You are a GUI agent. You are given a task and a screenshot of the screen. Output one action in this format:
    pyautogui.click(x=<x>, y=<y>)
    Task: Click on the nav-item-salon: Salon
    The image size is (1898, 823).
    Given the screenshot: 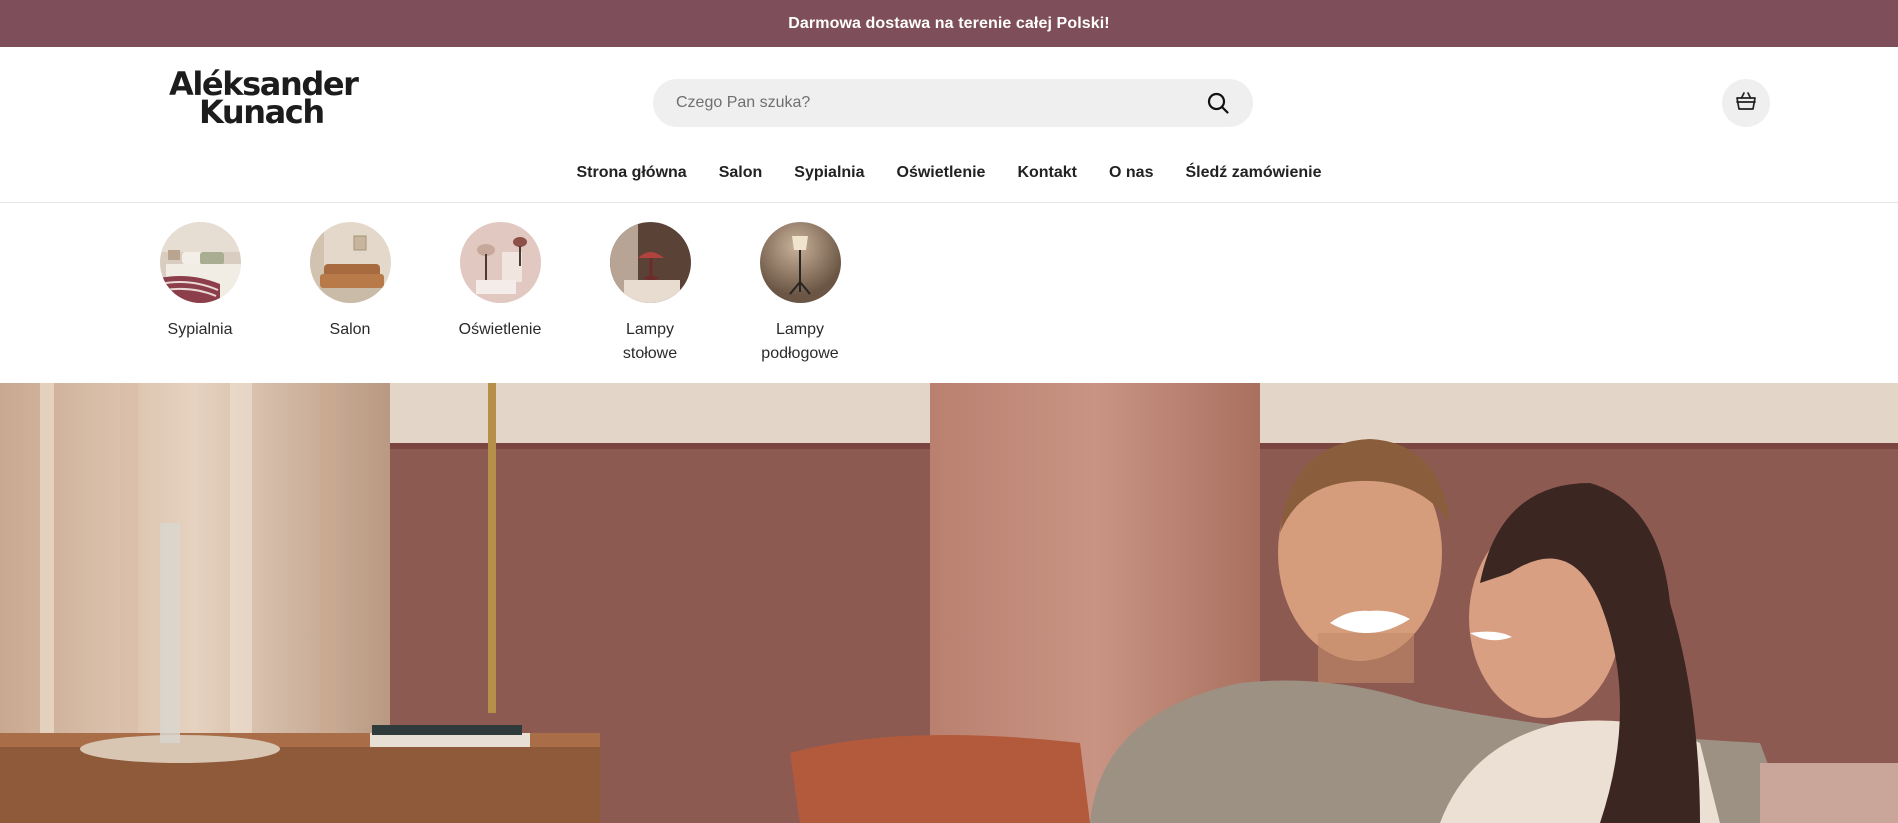 What is the action you would take?
    pyautogui.click(x=741, y=173)
    